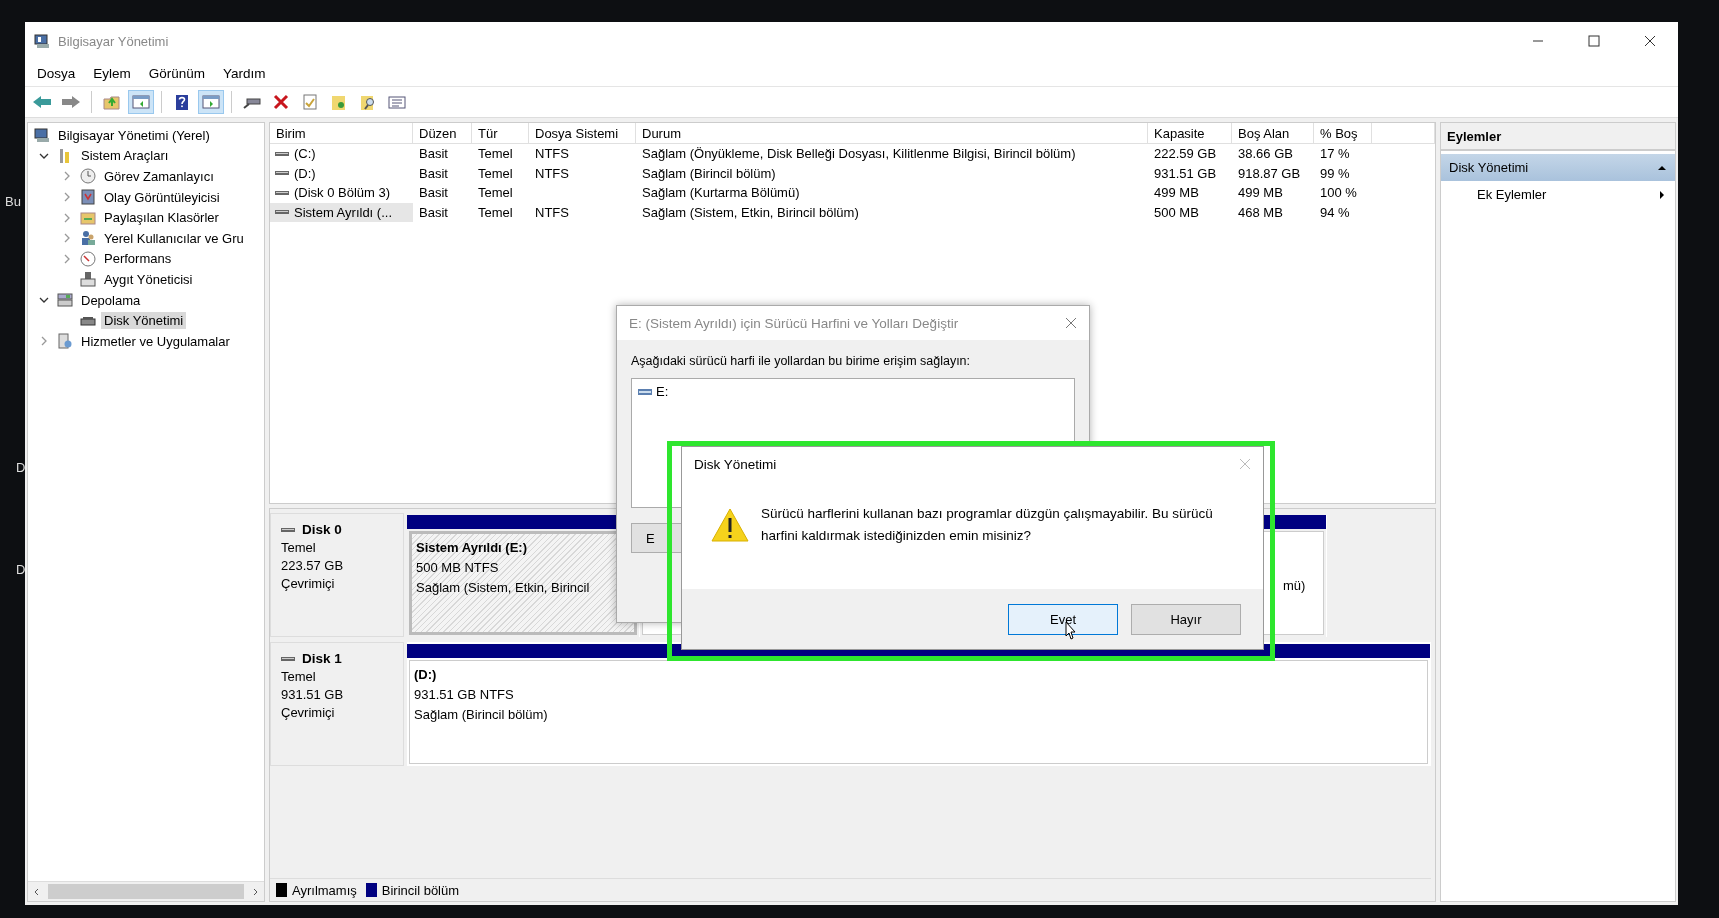 Image resolution: width=1719 pixels, height=918 pixels. What do you see at coordinates (426, 675) in the screenshot?
I see `partition-name: (D:)` at bounding box center [426, 675].